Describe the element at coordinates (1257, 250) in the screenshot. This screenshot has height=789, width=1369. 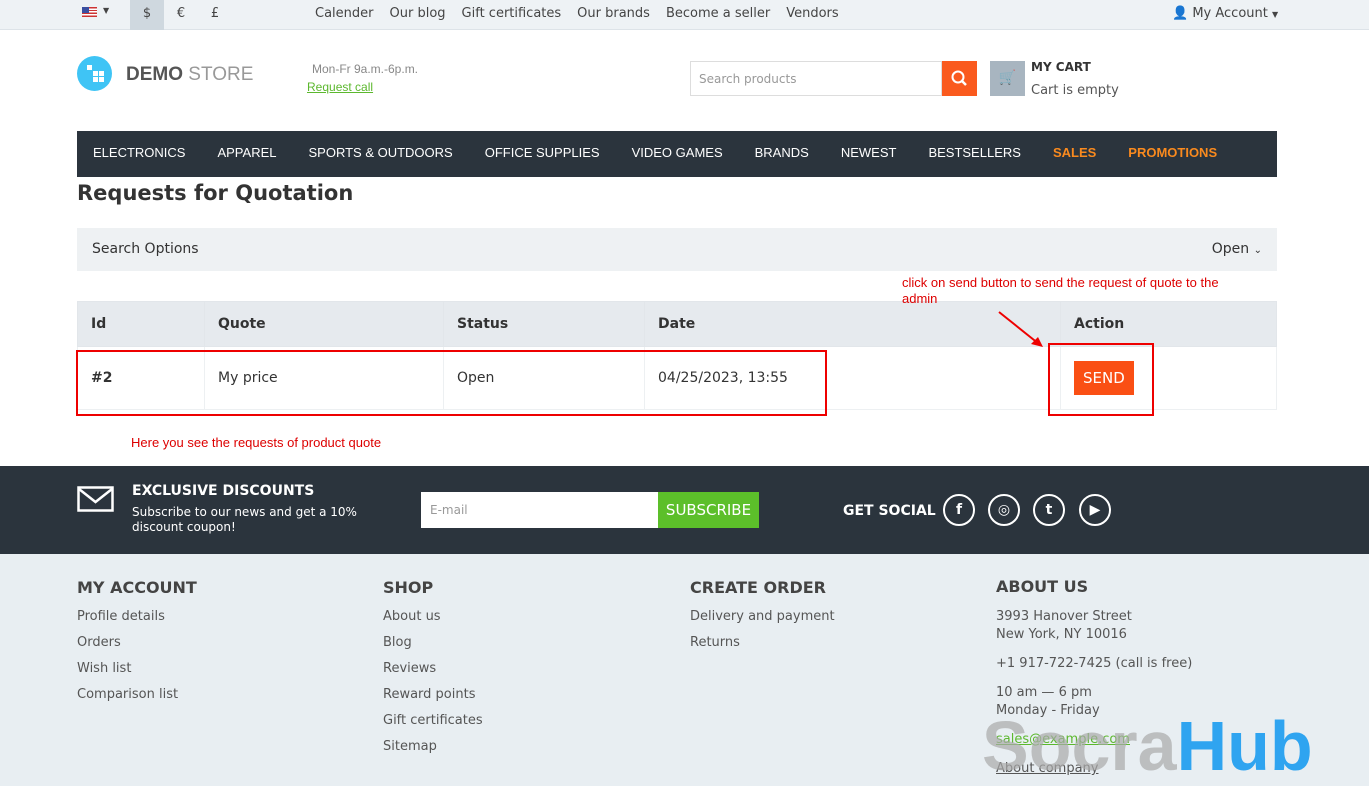
I see `chevron-down-icon: ⌄` at that location.